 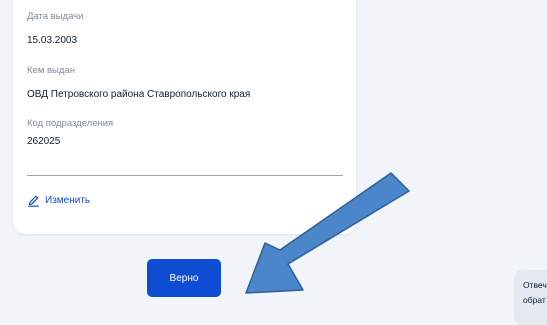 I want to click on chat-text-line-2: обрат, so click(x=534, y=300).